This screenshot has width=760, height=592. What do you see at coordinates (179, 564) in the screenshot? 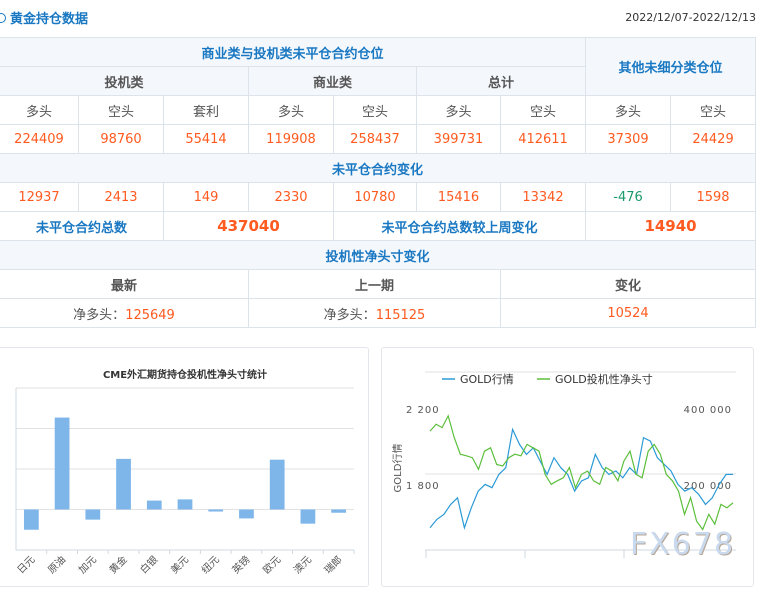
I see `x-tick-label: 美元` at bounding box center [179, 564].